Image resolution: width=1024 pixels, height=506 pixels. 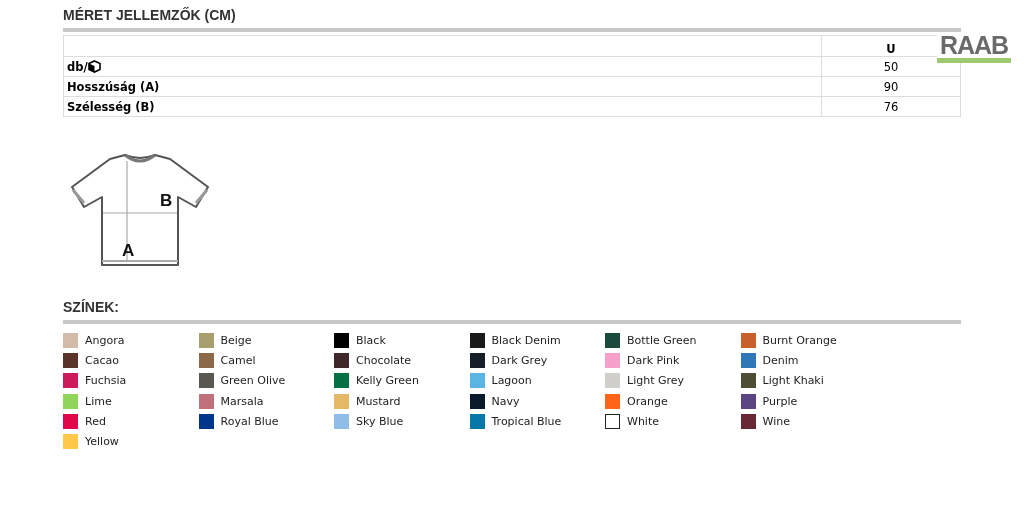 What do you see at coordinates (249, 421) in the screenshot?
I see `color-name: Royal Blue` at bounding box center [249, 421].